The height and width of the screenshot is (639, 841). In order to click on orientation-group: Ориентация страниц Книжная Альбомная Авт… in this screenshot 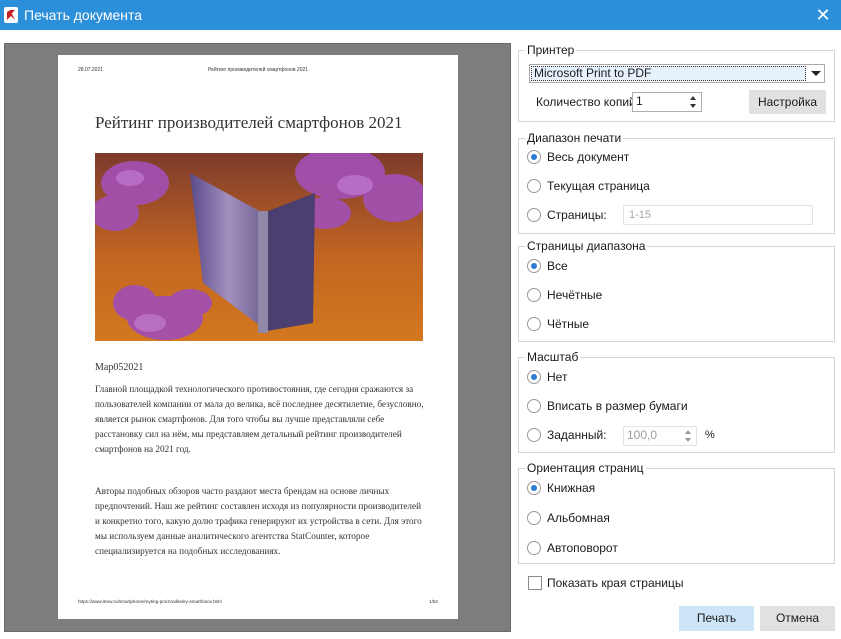, I will do `click(676, 512)`.